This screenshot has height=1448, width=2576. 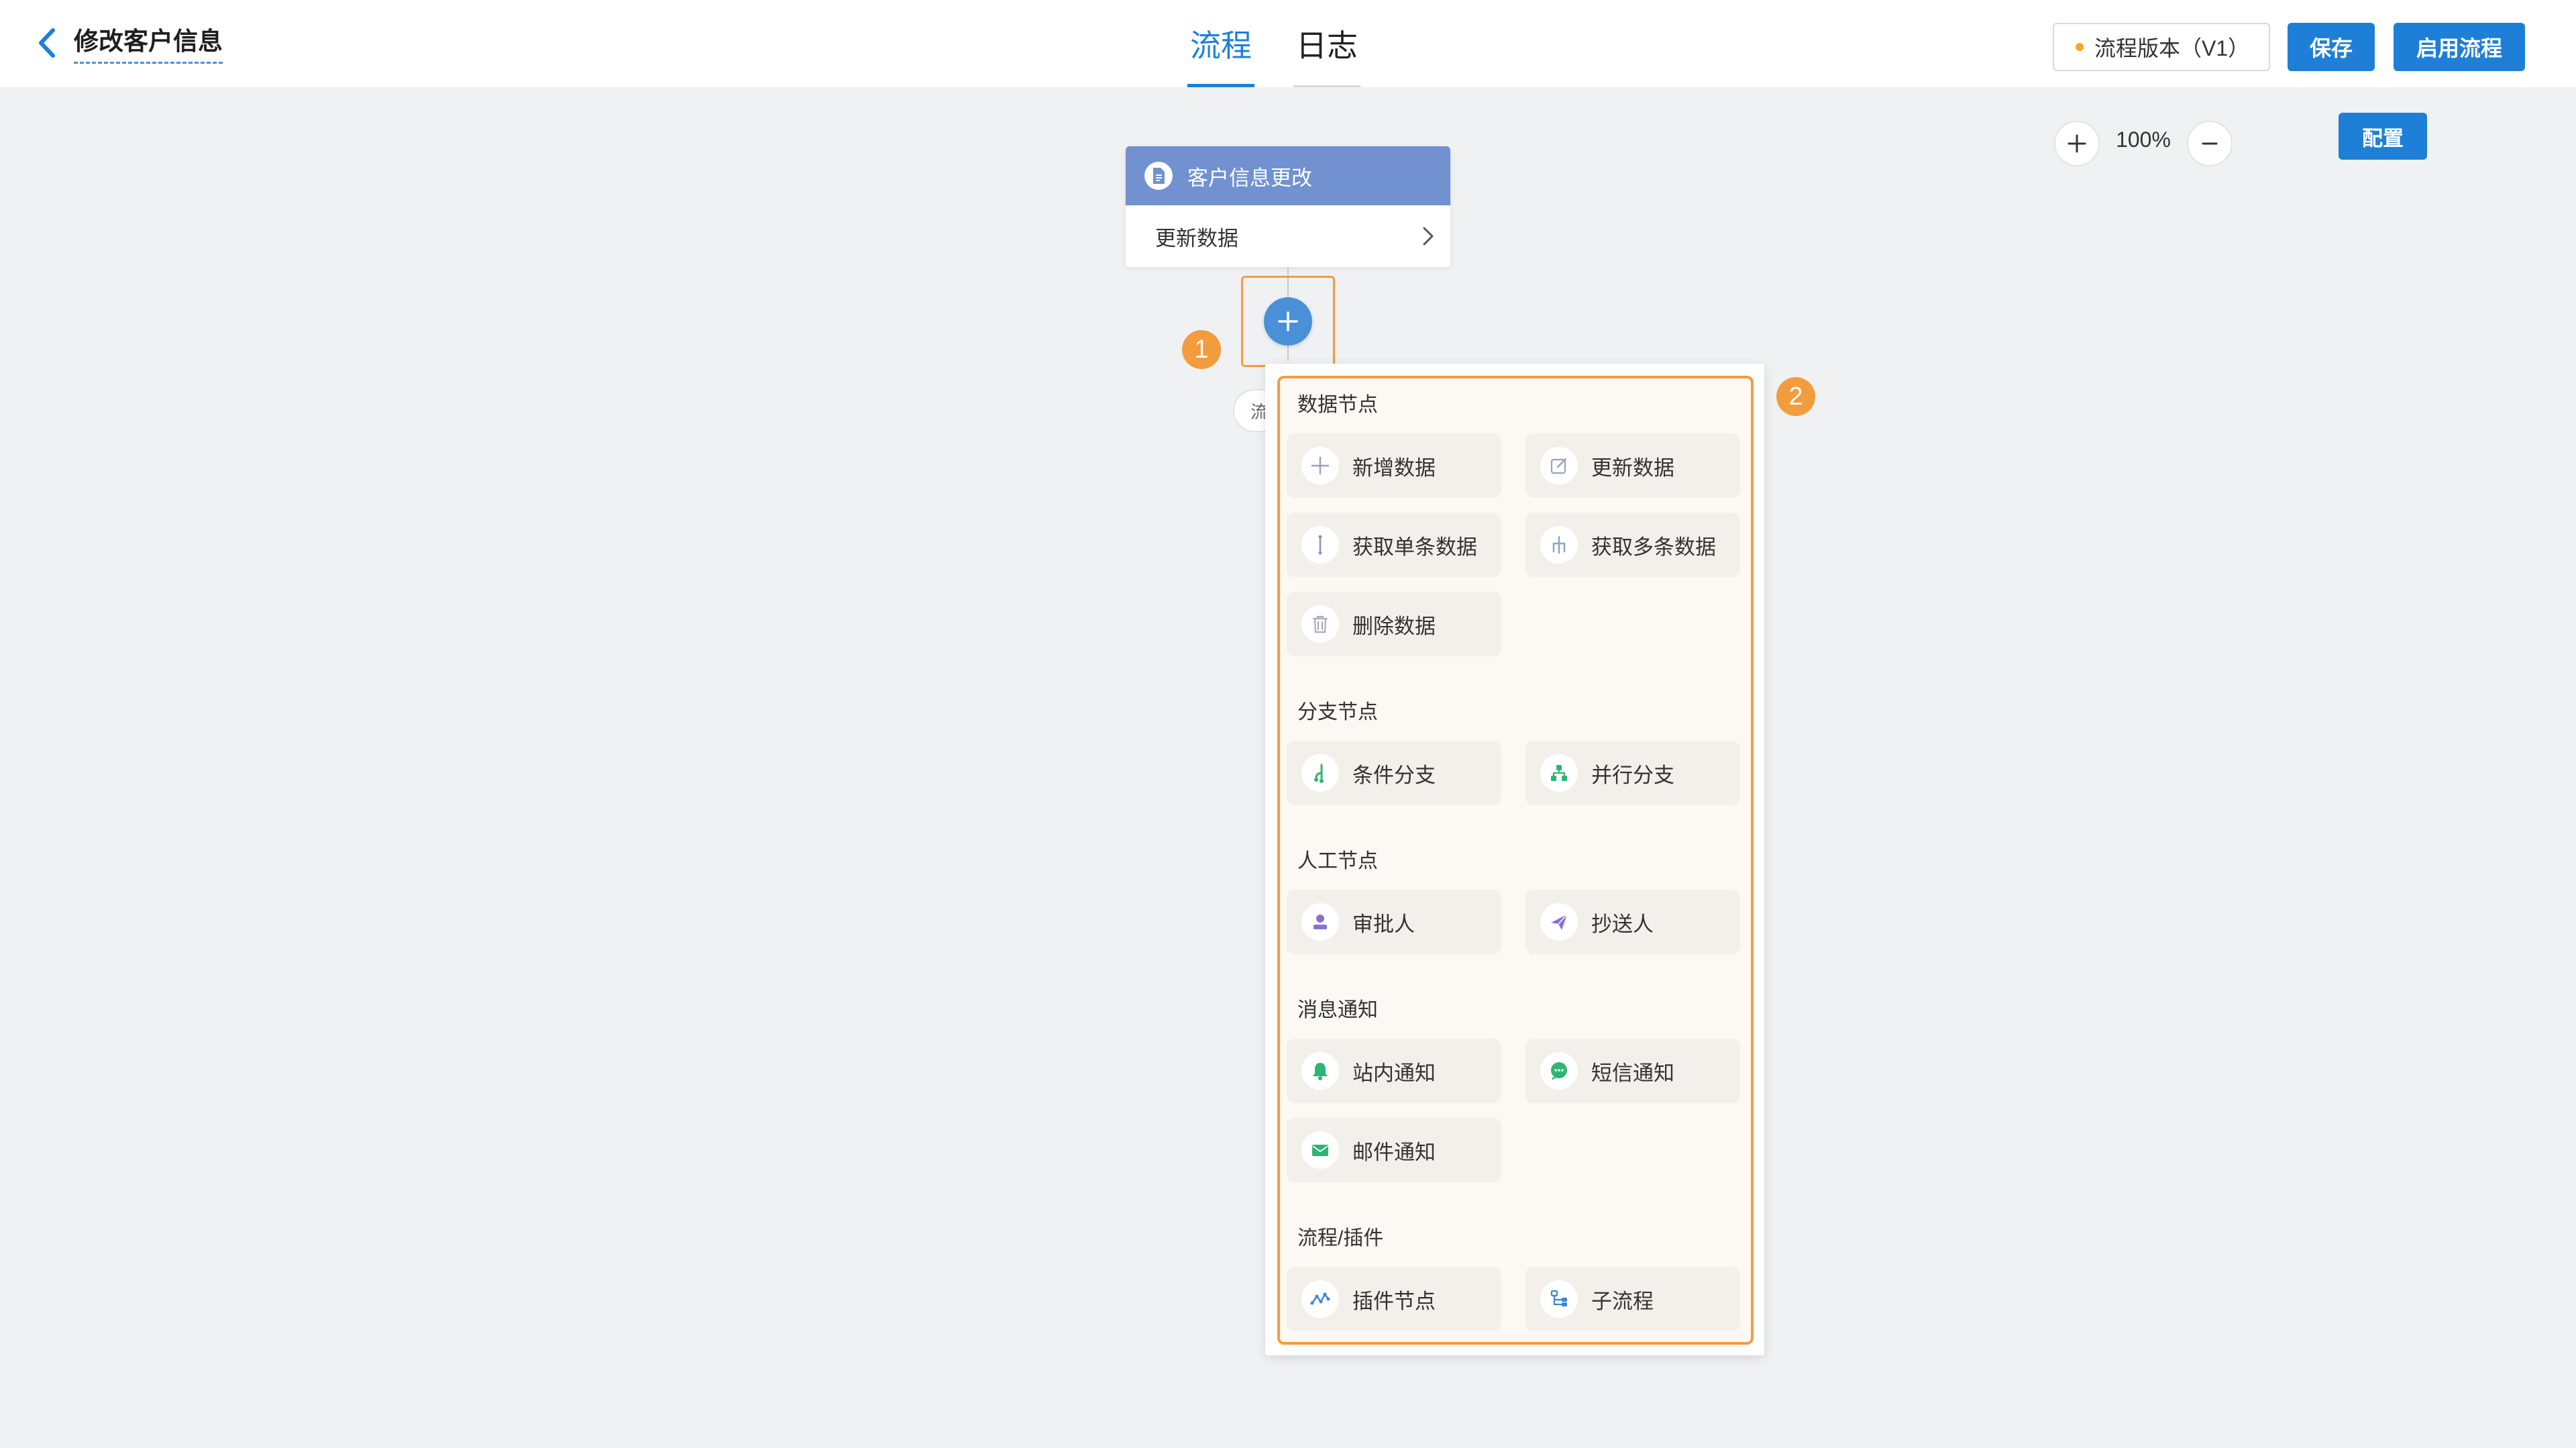 I want to click on edit-icon, so click(x=1559, y=465).